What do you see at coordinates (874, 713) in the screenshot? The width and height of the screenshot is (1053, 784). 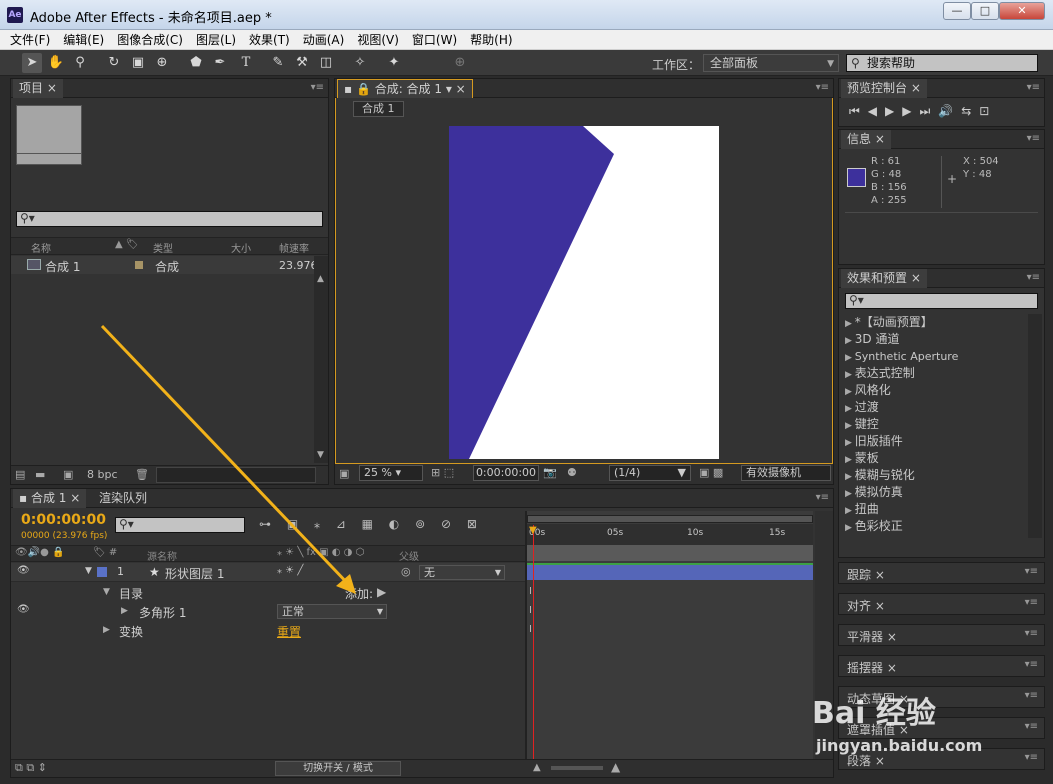 I see `watermark-logo: Bai 经验` at bounding box center [874, 713].